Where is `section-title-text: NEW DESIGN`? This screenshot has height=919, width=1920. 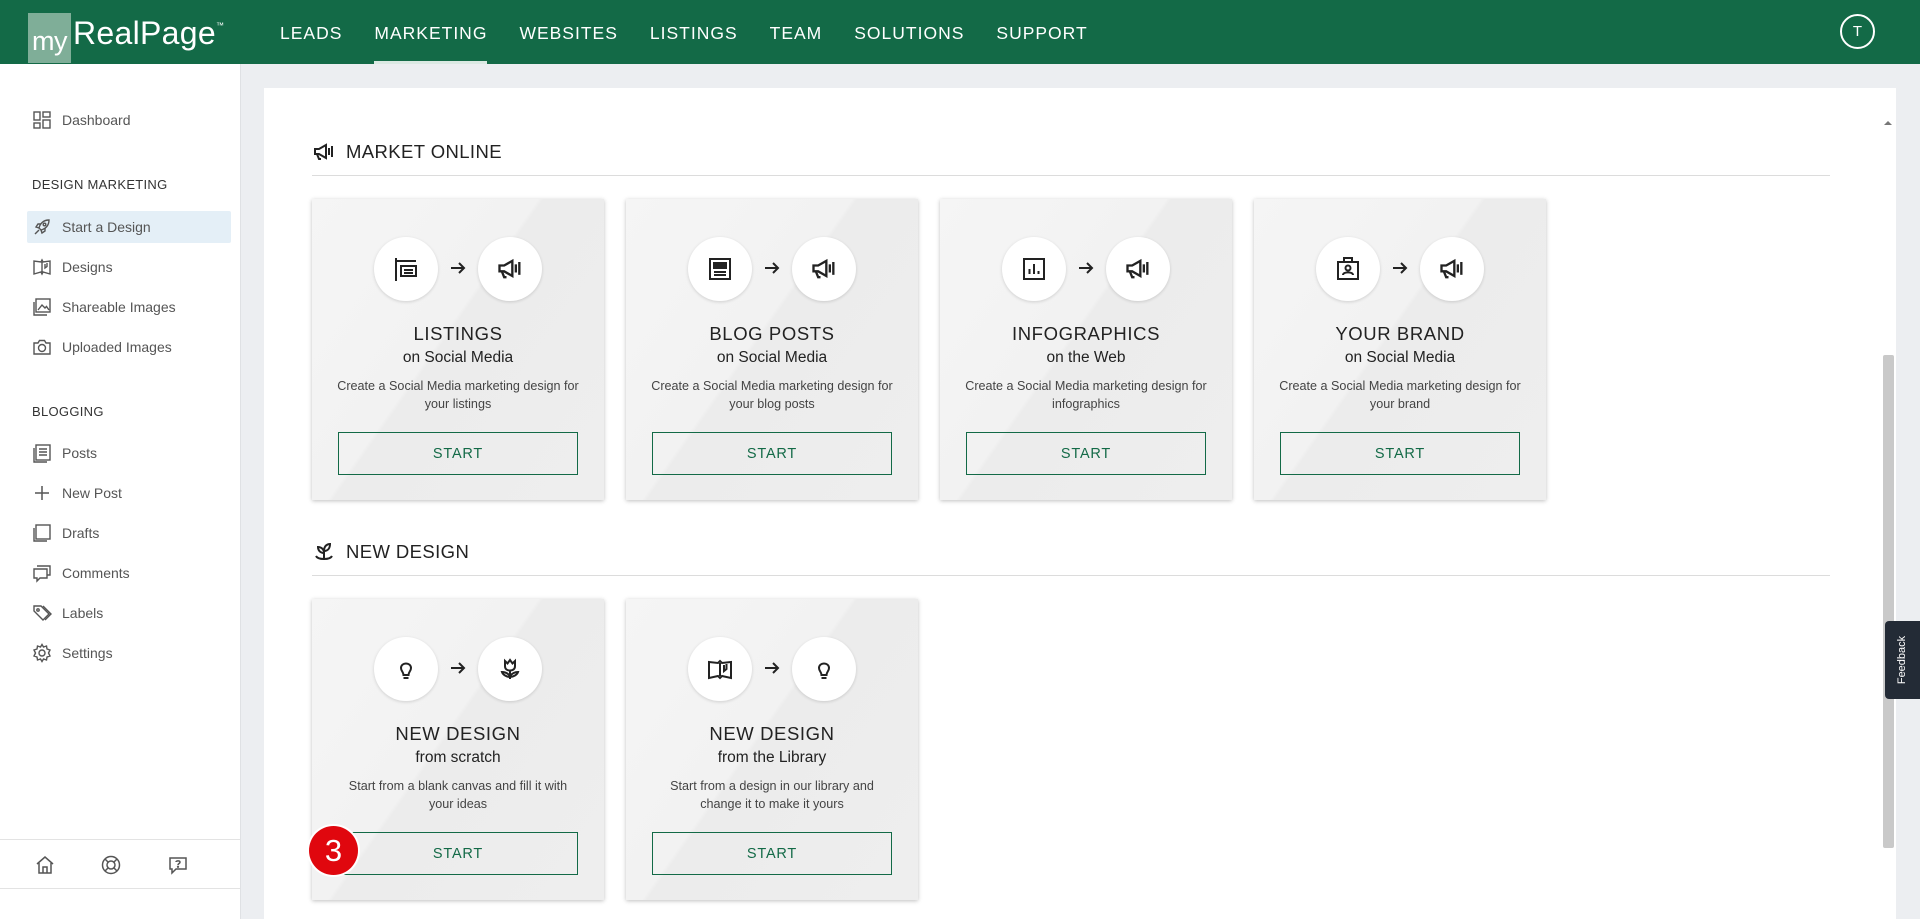
section-title-text: NEW DESIGN is located at coordinates (408, 551).